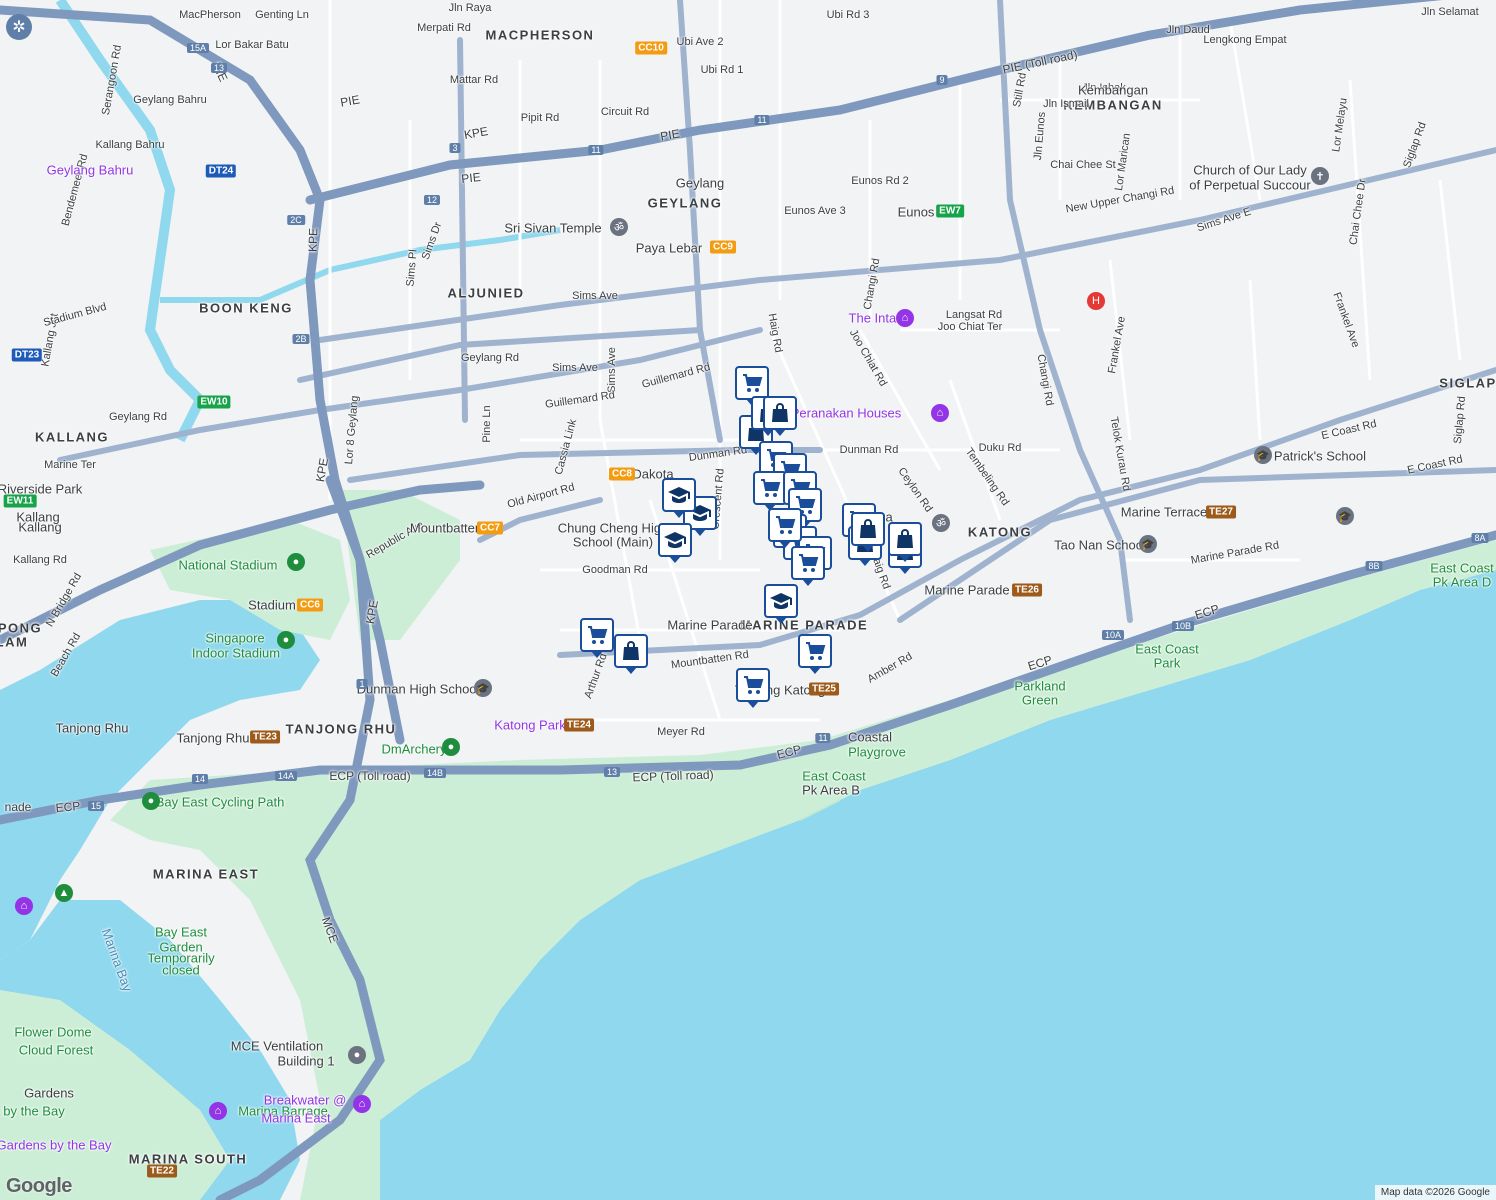  I want to click on poi-label: Singapore, so click(234, 638).